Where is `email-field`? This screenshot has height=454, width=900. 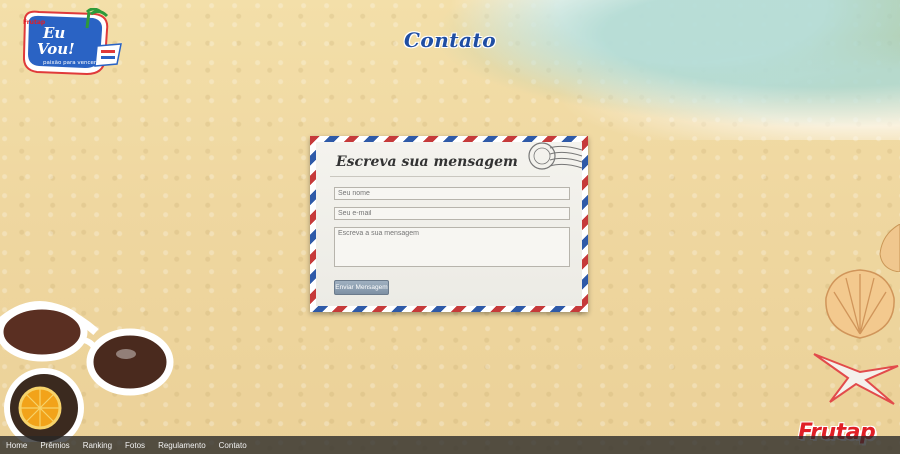 email-field is located at coordinates (452, 213).